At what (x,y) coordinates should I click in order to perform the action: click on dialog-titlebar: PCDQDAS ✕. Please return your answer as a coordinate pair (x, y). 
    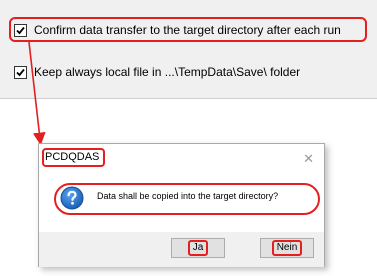
    Looking at the image, I should click on (181, 158).